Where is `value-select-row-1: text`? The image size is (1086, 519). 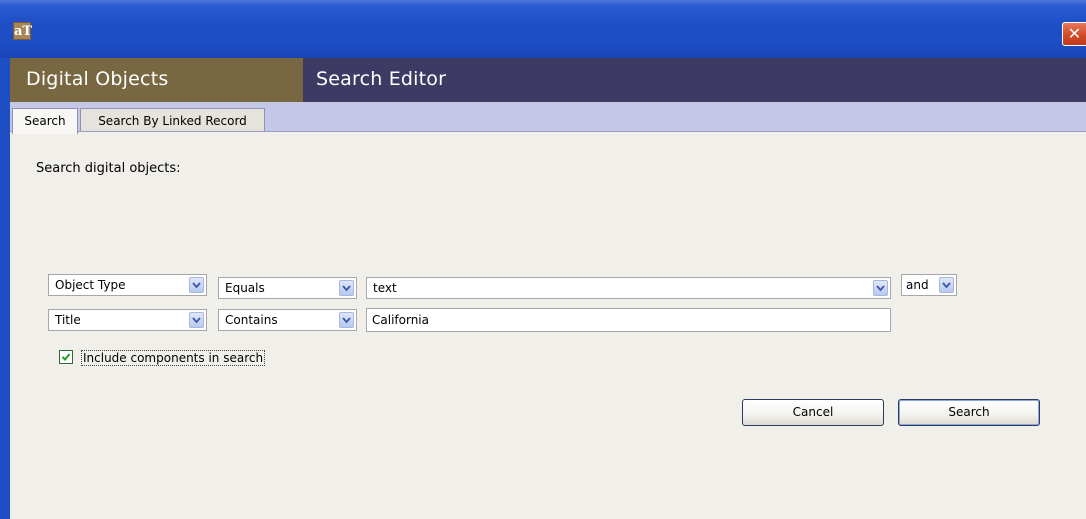
value-select-row-1: text is located at coordinates (628, 288).